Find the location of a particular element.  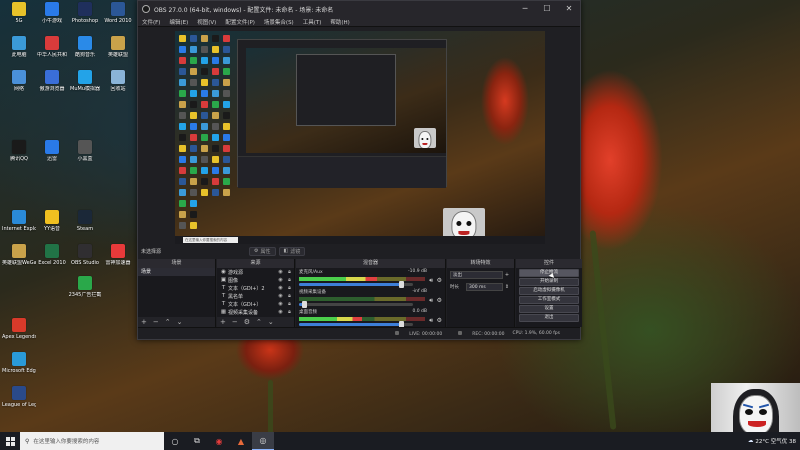

menu-profile: 配置文件(P) is located at coordinates (240, 22).